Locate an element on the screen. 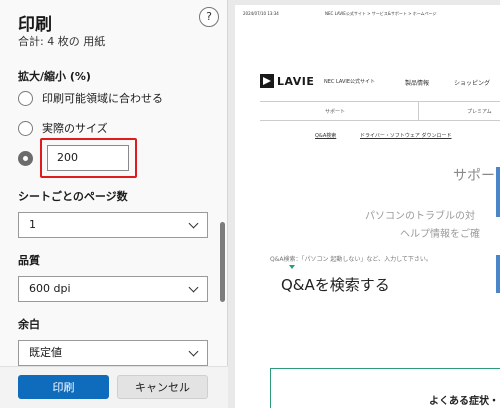 Image resolution: width=500 pixels, height=408 pixels. qa-search-title: Q&Aを検索する is located at coordinates (335, 285).